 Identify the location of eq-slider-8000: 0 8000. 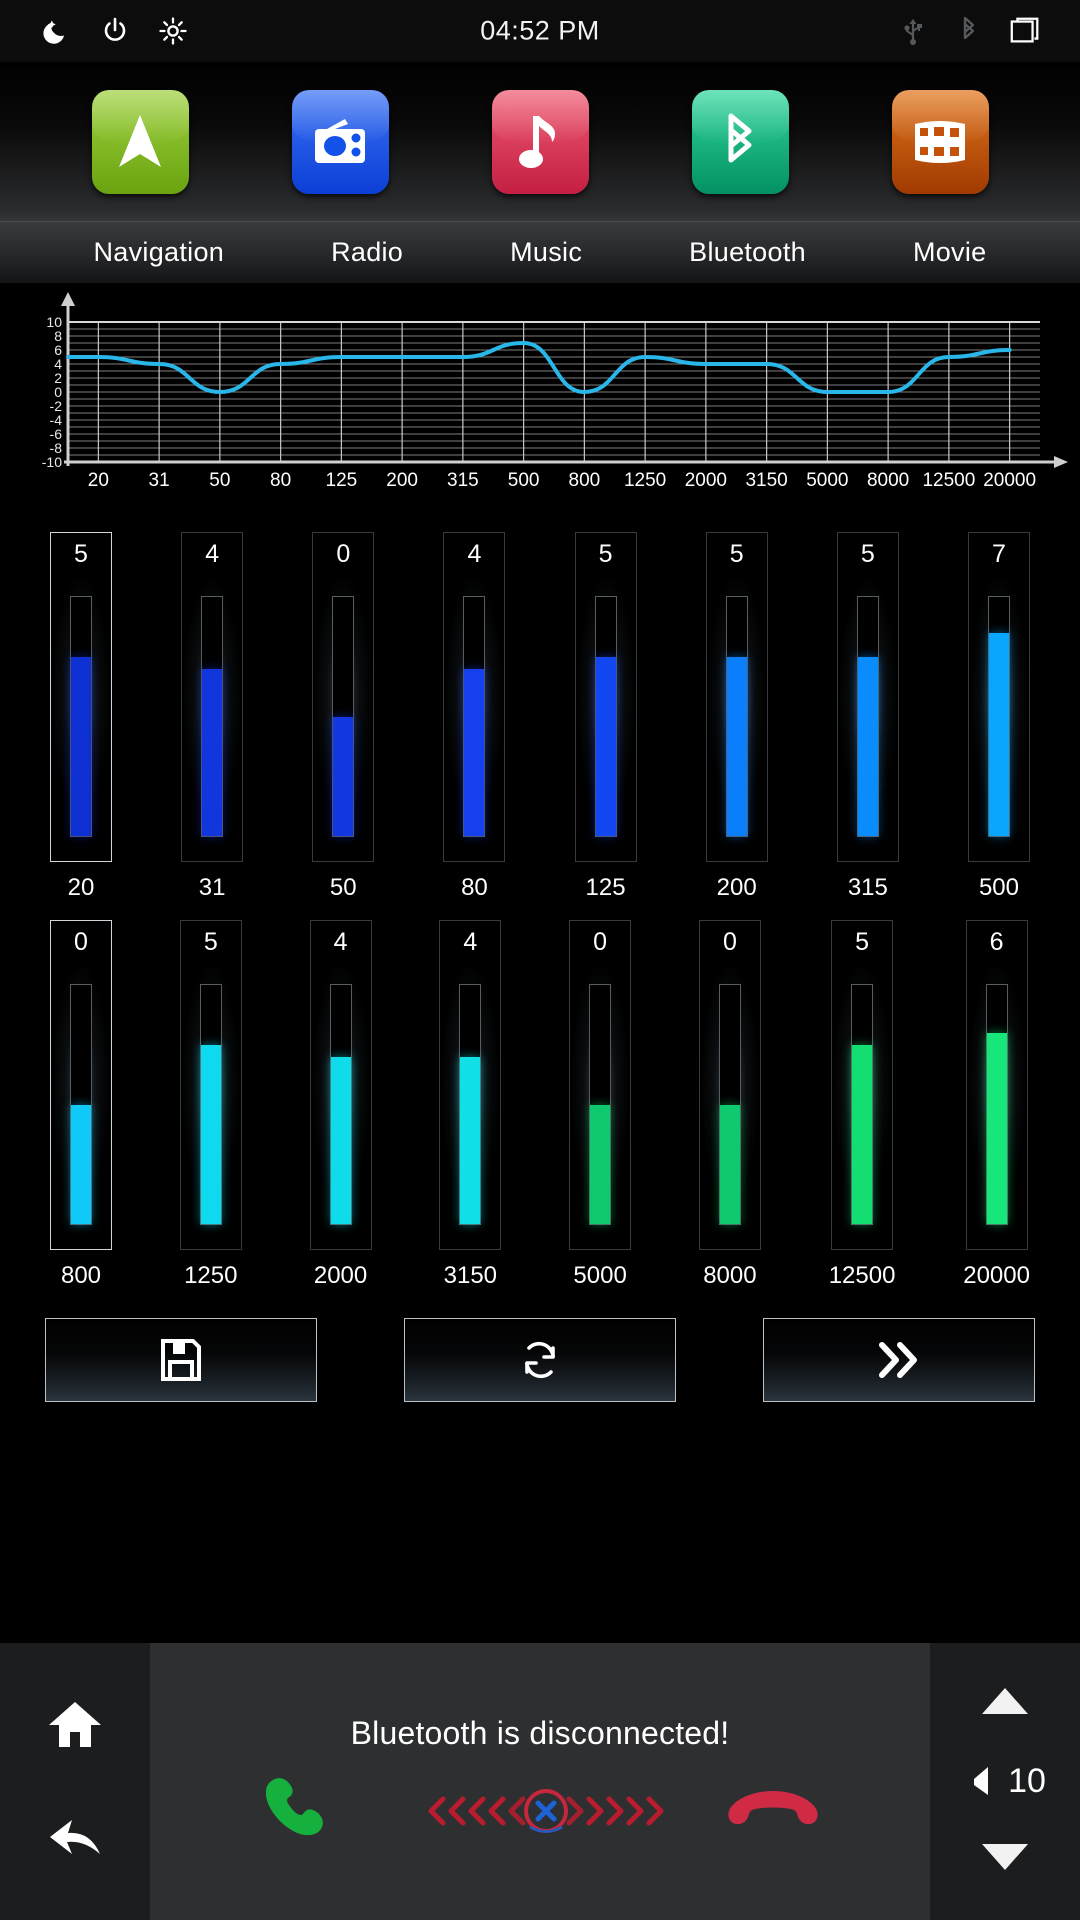
(729, 1105).